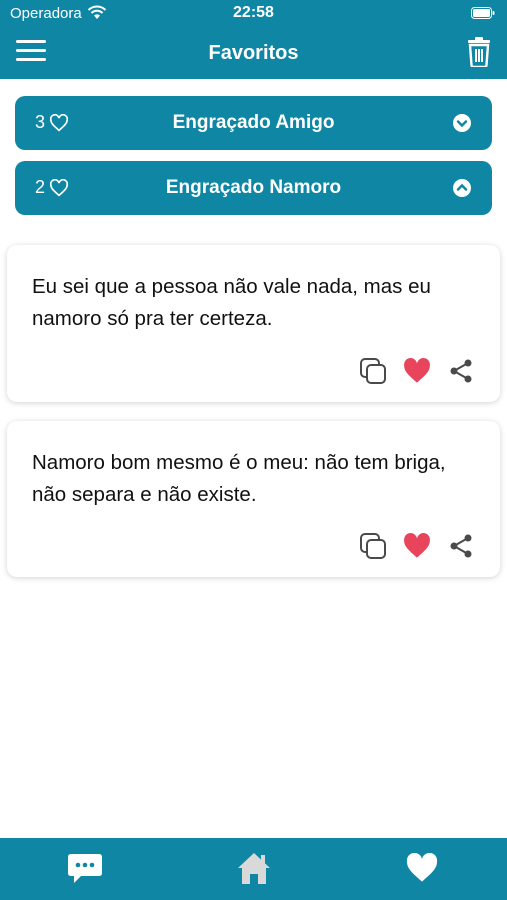 This screenshot has width=507, height=900. Describe the element at coordinates (253, 39) in the screenshot. I see `app-header: Operadora 22:58 Favoritos` at that location.